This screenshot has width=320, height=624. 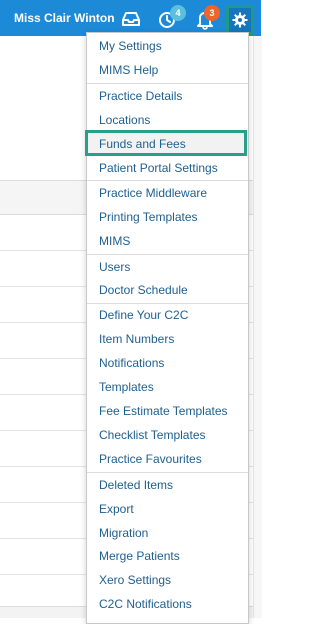 What do you see at coordinates (128, 70) in the screenshot?
I see `menu-item-mims-help: MIMS Help` at bounding box center [128, 70].